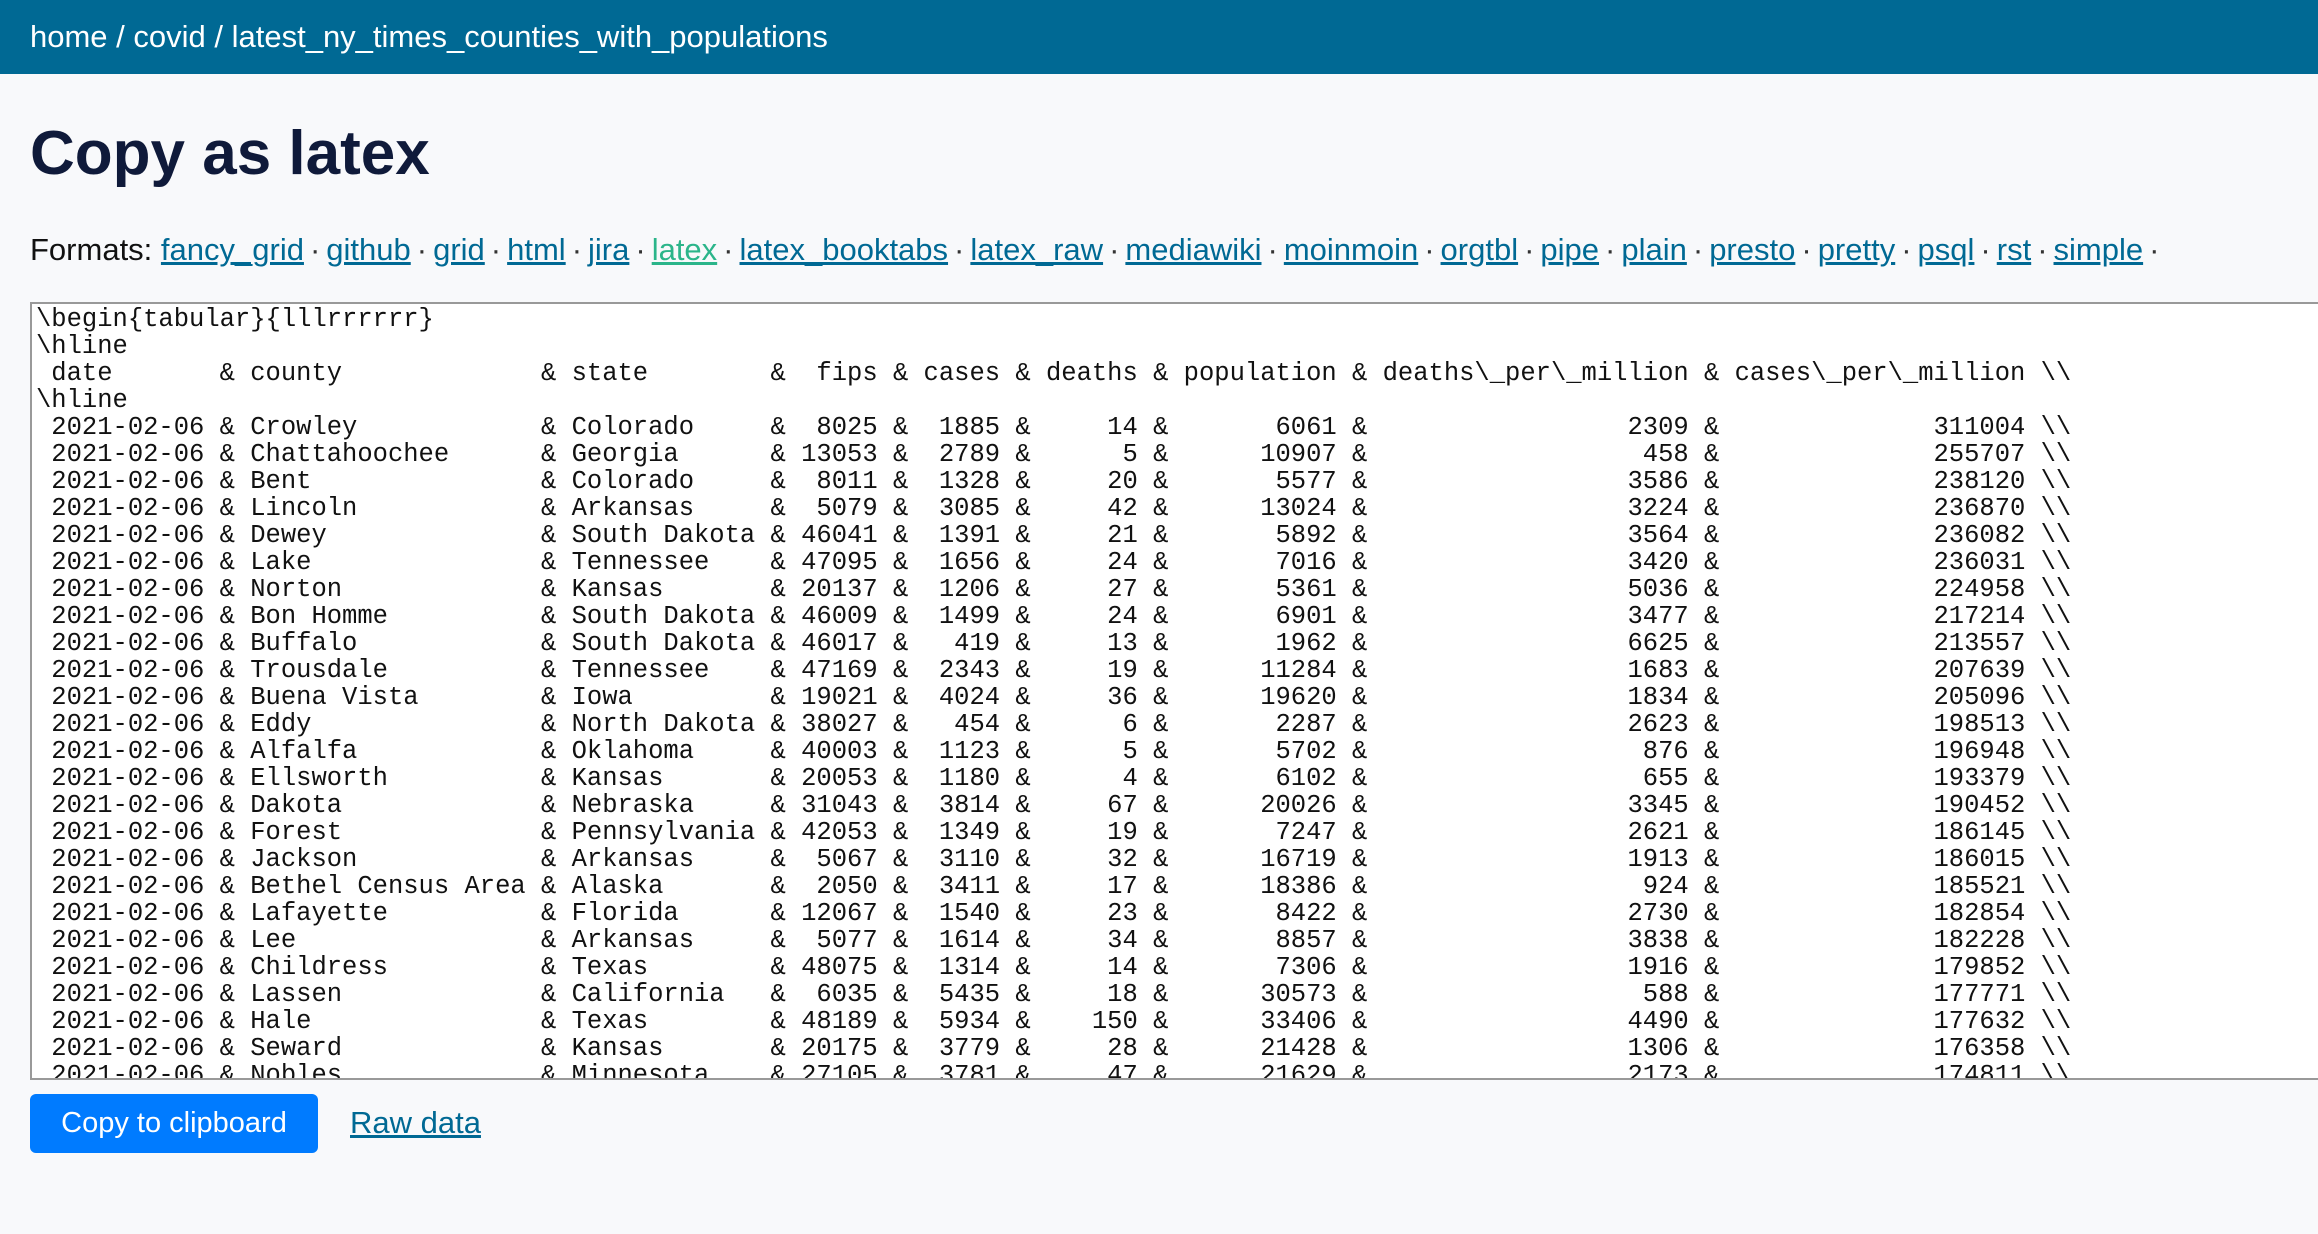 The height and width of the screenshot is (1234, 2318). What do you see at coordinates (2014, 249) in the screenshot?
I see `format-link-rst: rst` at bounding box center [2014, 249].